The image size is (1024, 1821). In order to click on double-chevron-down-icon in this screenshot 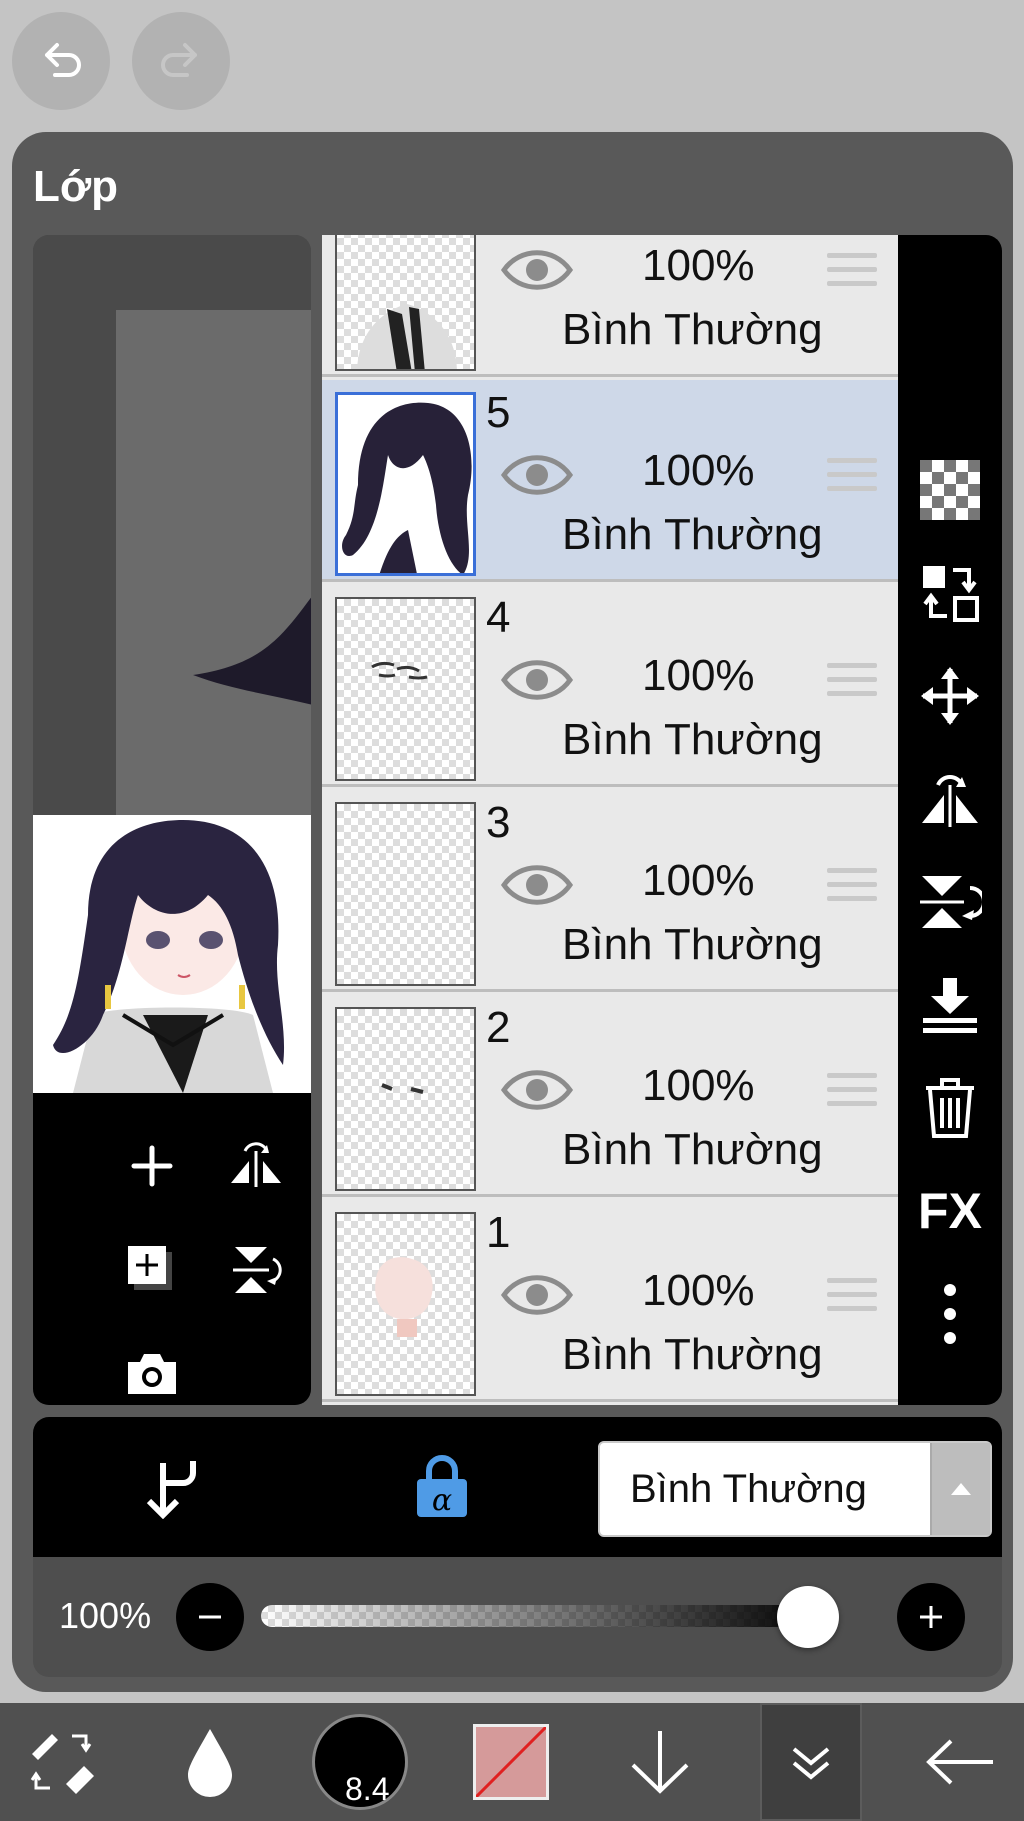, I will do `click(811, 1763)`.